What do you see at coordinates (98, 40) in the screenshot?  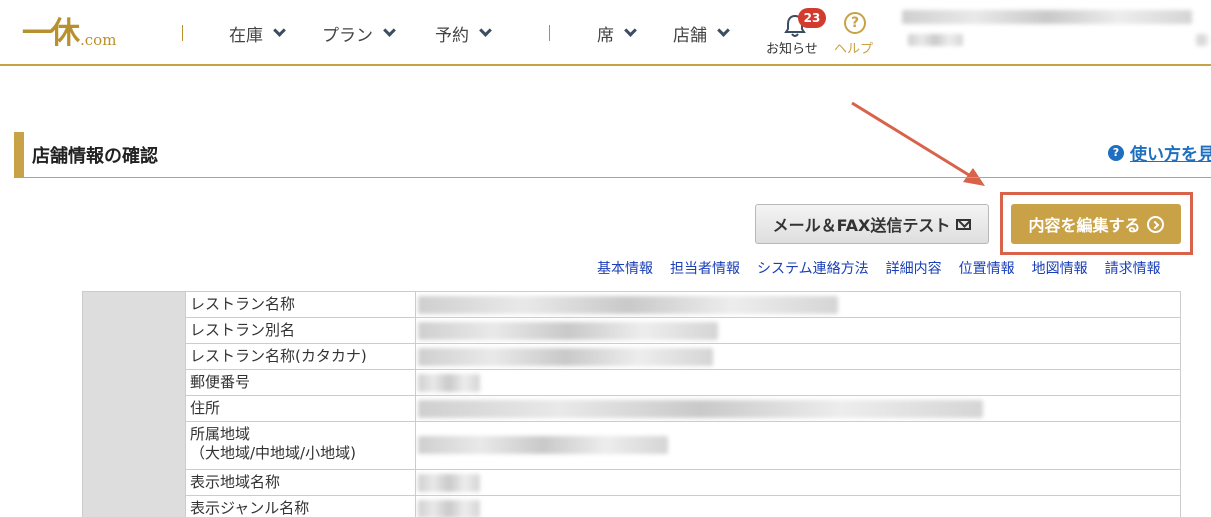 I see `logo-sub-text: .com` at bounding box center [98, 40].